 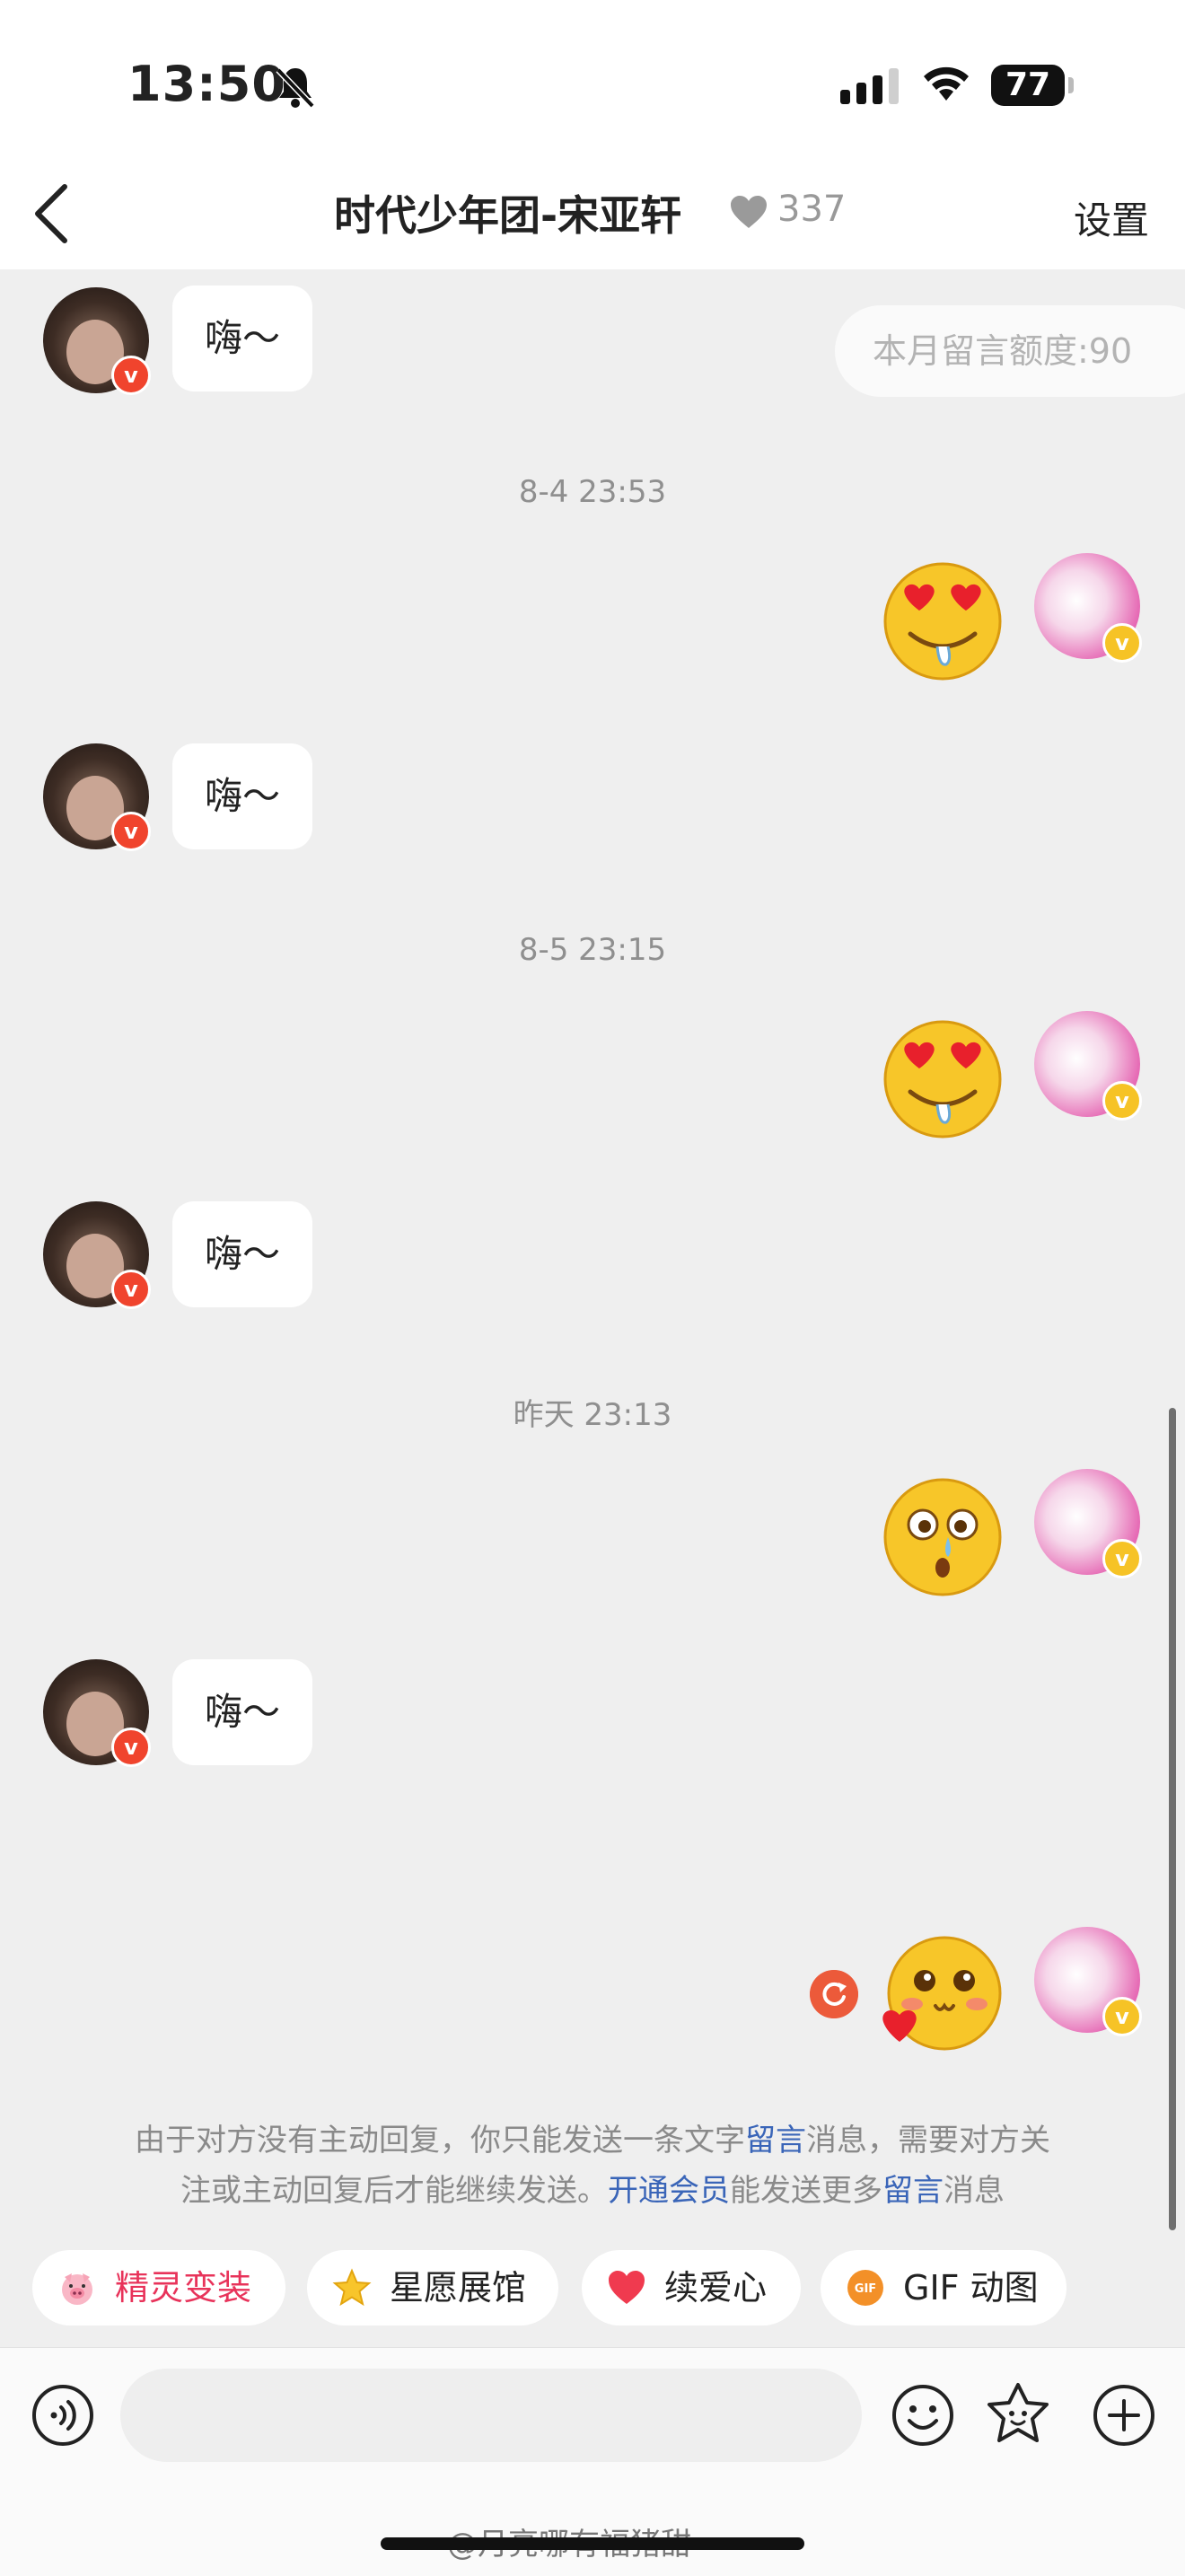 I want to click on scrollbar, so click(x=1172, y=1819).